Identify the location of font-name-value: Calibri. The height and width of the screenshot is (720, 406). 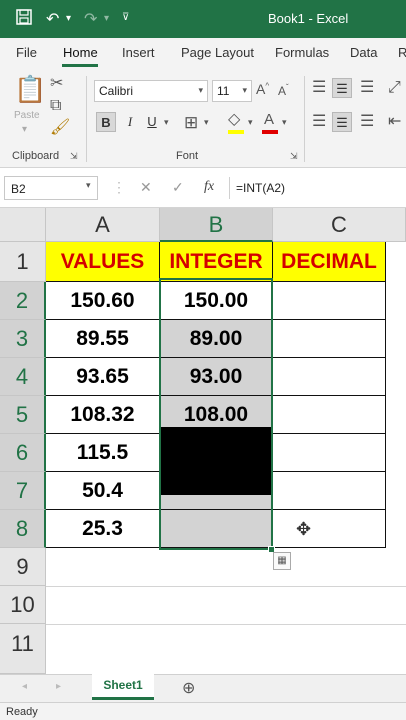
(116, 91).